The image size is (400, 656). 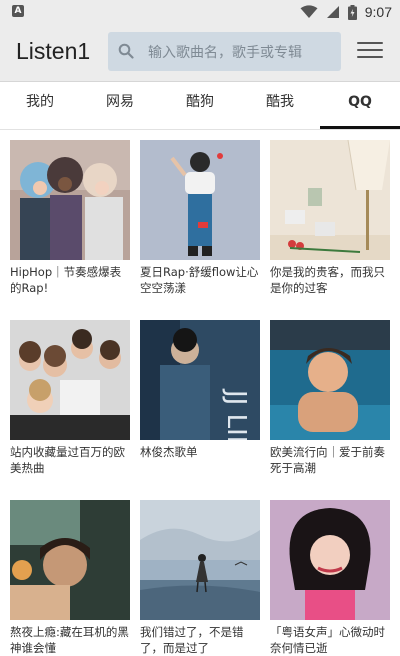 I want to click on playlist-title: 站内收藏量过百万的欧美热曲, so click(x=67, y=460).